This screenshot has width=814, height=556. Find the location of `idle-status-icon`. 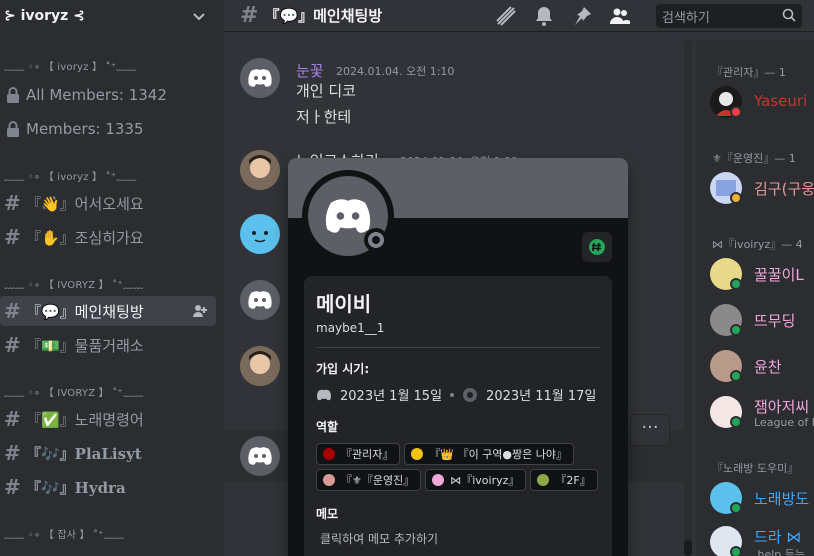

idle-status-icon is located at coordinates (736, 198).